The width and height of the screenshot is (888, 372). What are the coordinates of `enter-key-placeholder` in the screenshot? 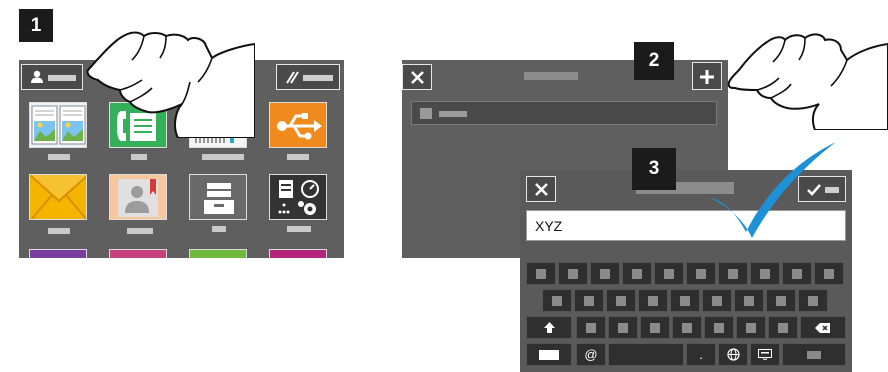 It's located at (814, 354).